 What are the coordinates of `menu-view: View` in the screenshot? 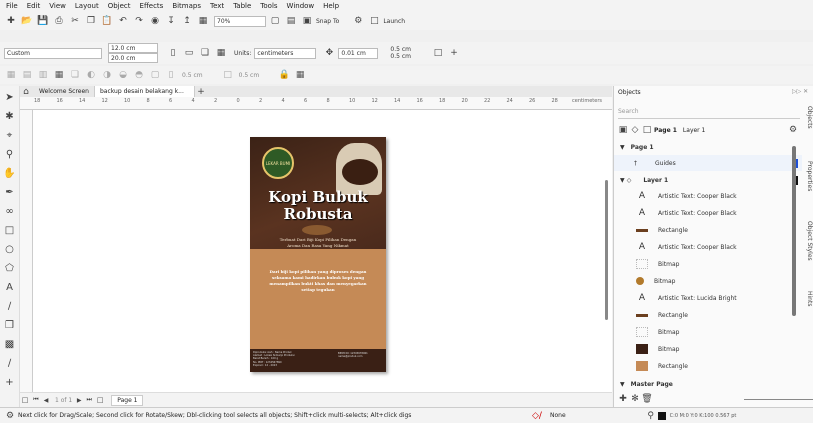 It's located at (57, 6).